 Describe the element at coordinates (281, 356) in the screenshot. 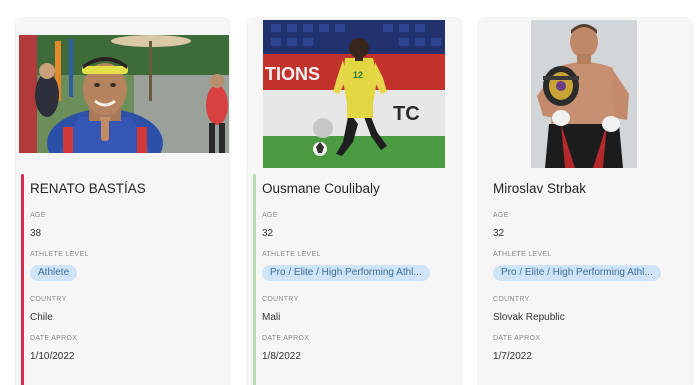

I see `date-value: 1/8/2022` at that location.